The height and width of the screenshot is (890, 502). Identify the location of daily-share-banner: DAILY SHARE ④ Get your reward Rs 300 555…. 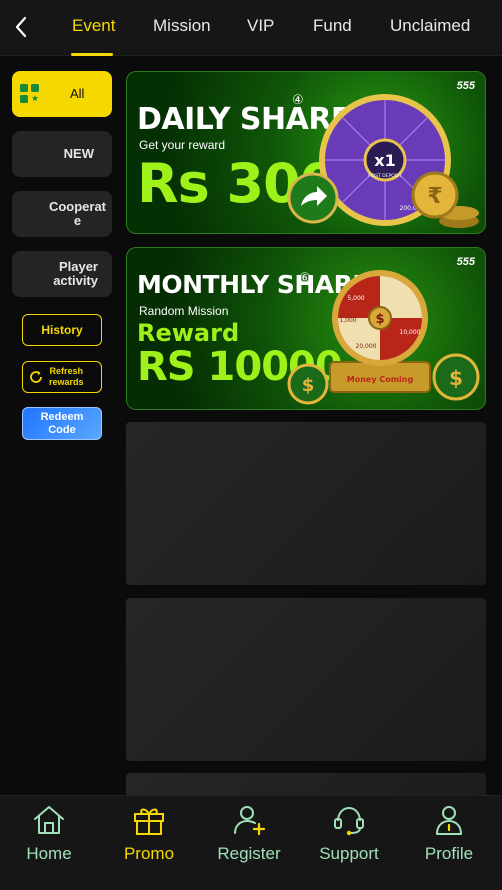
(306, 152).